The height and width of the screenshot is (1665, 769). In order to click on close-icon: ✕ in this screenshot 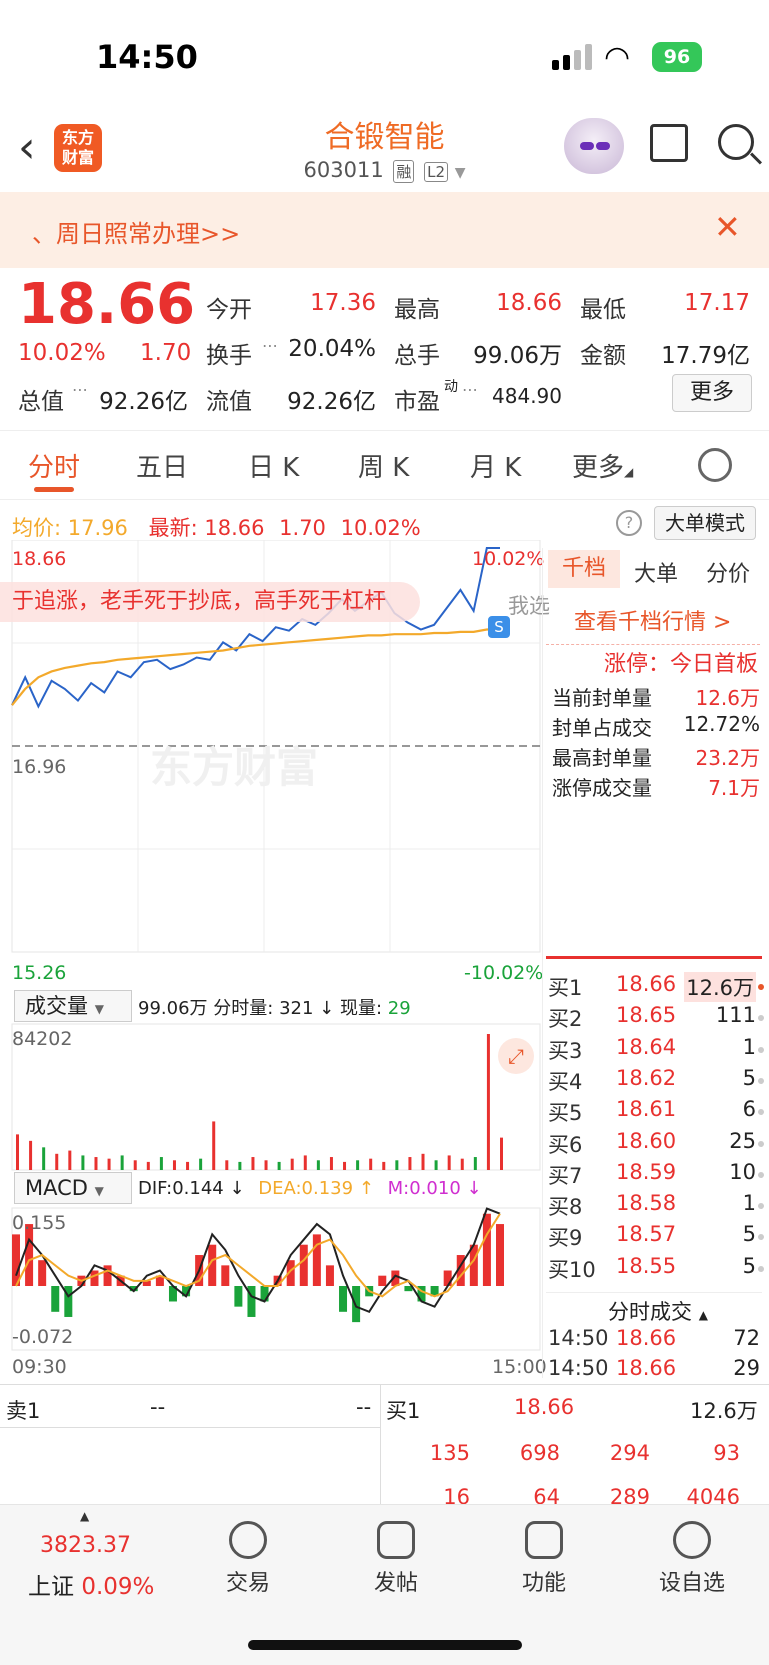, I will do `click(727, 227)`.